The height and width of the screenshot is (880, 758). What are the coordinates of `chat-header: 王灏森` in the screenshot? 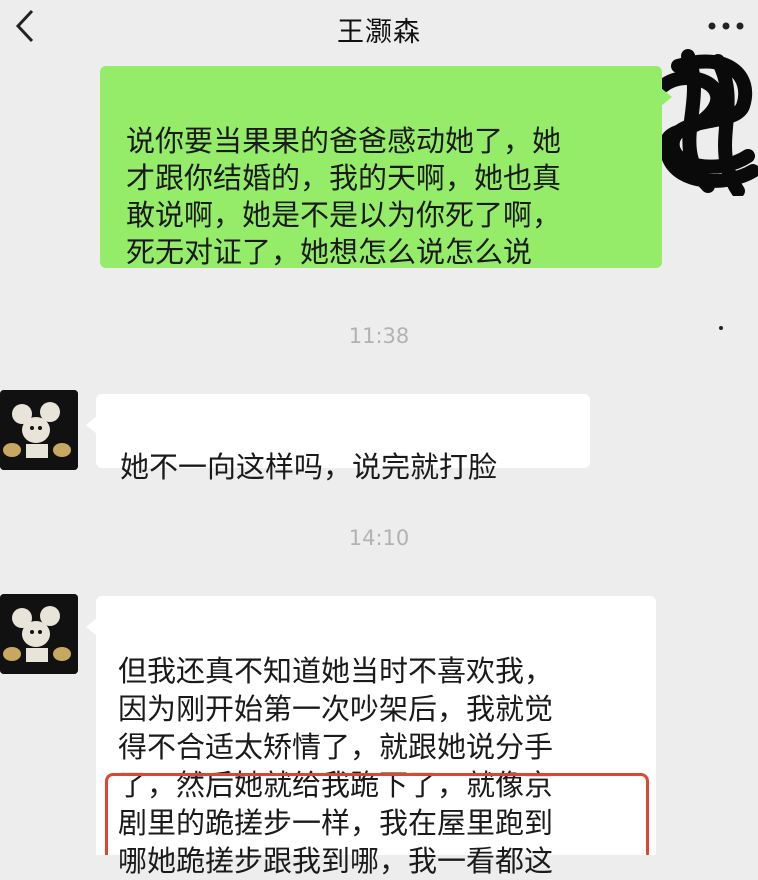 It's located at (379, 28).